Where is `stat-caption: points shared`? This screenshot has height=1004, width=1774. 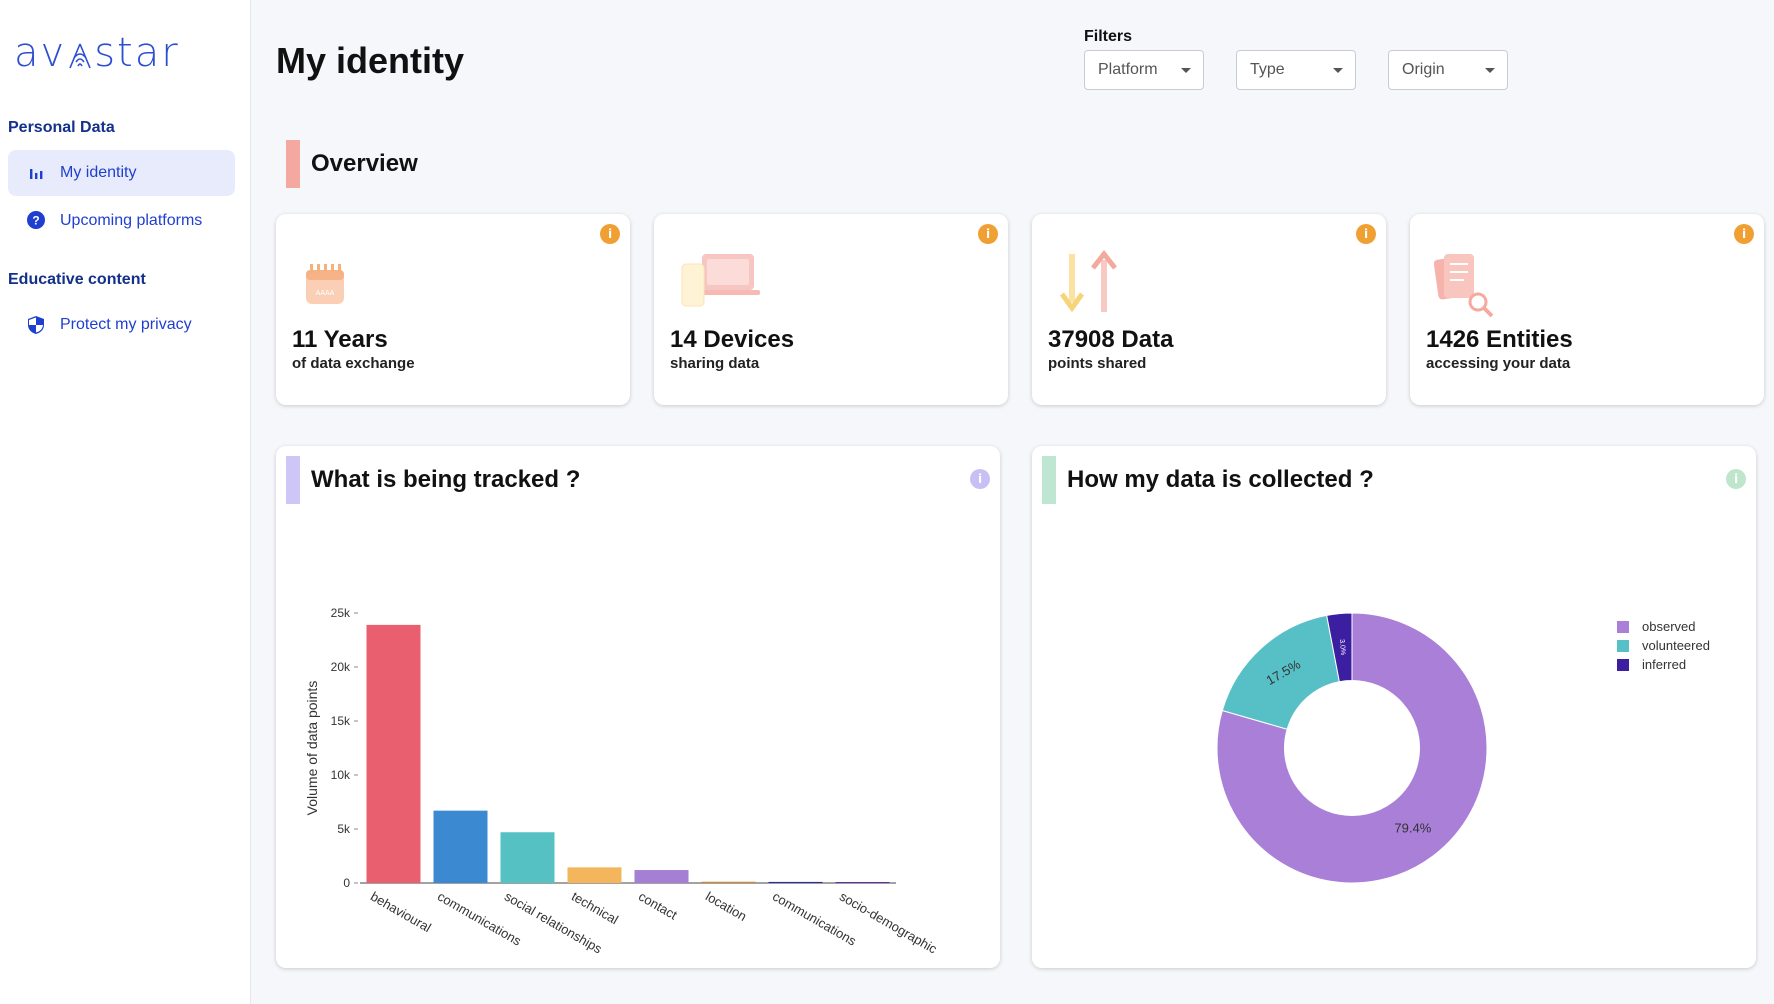
stat-caption: points shared is located at coordinates (1097, 363).